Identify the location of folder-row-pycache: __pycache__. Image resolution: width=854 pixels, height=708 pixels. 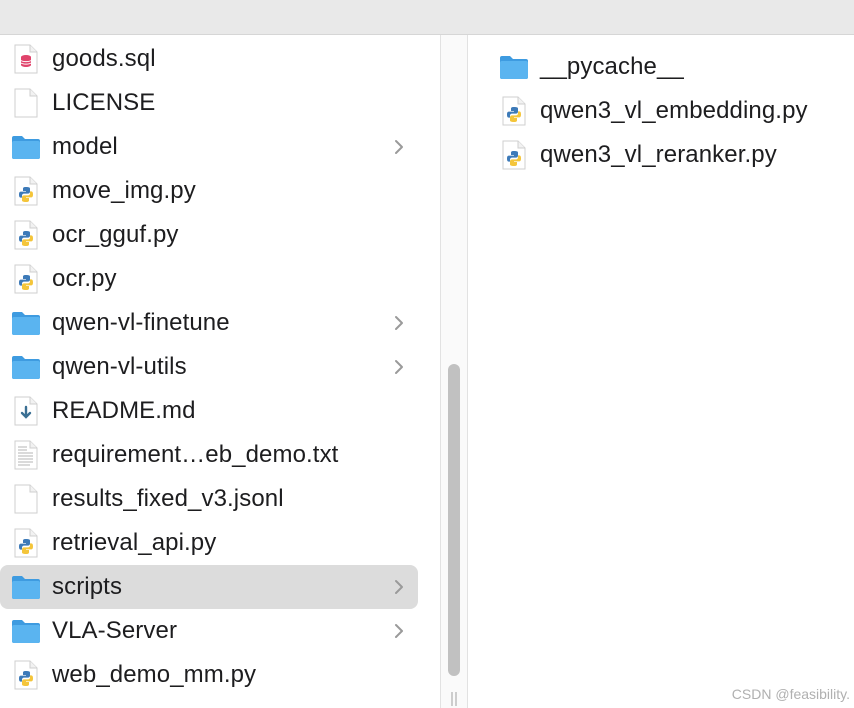
(661, 67).